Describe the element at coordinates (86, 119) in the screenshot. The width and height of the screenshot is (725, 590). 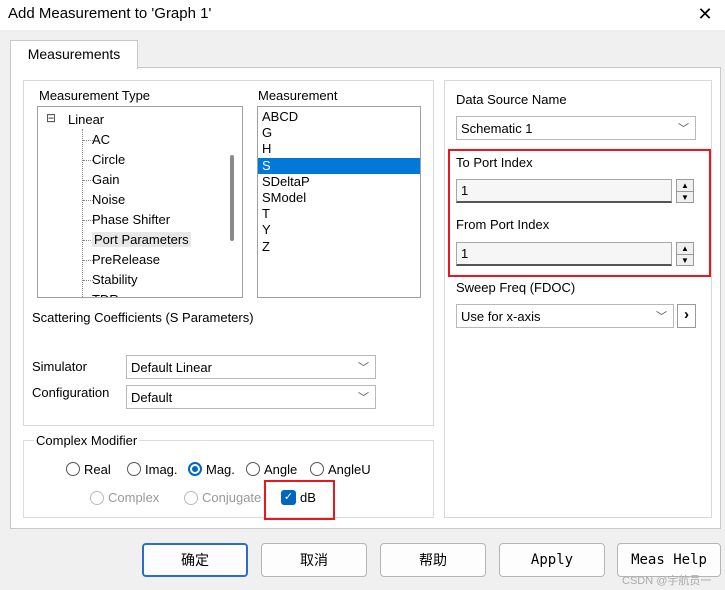
I see `tree-item-linear: Linear` at that location.